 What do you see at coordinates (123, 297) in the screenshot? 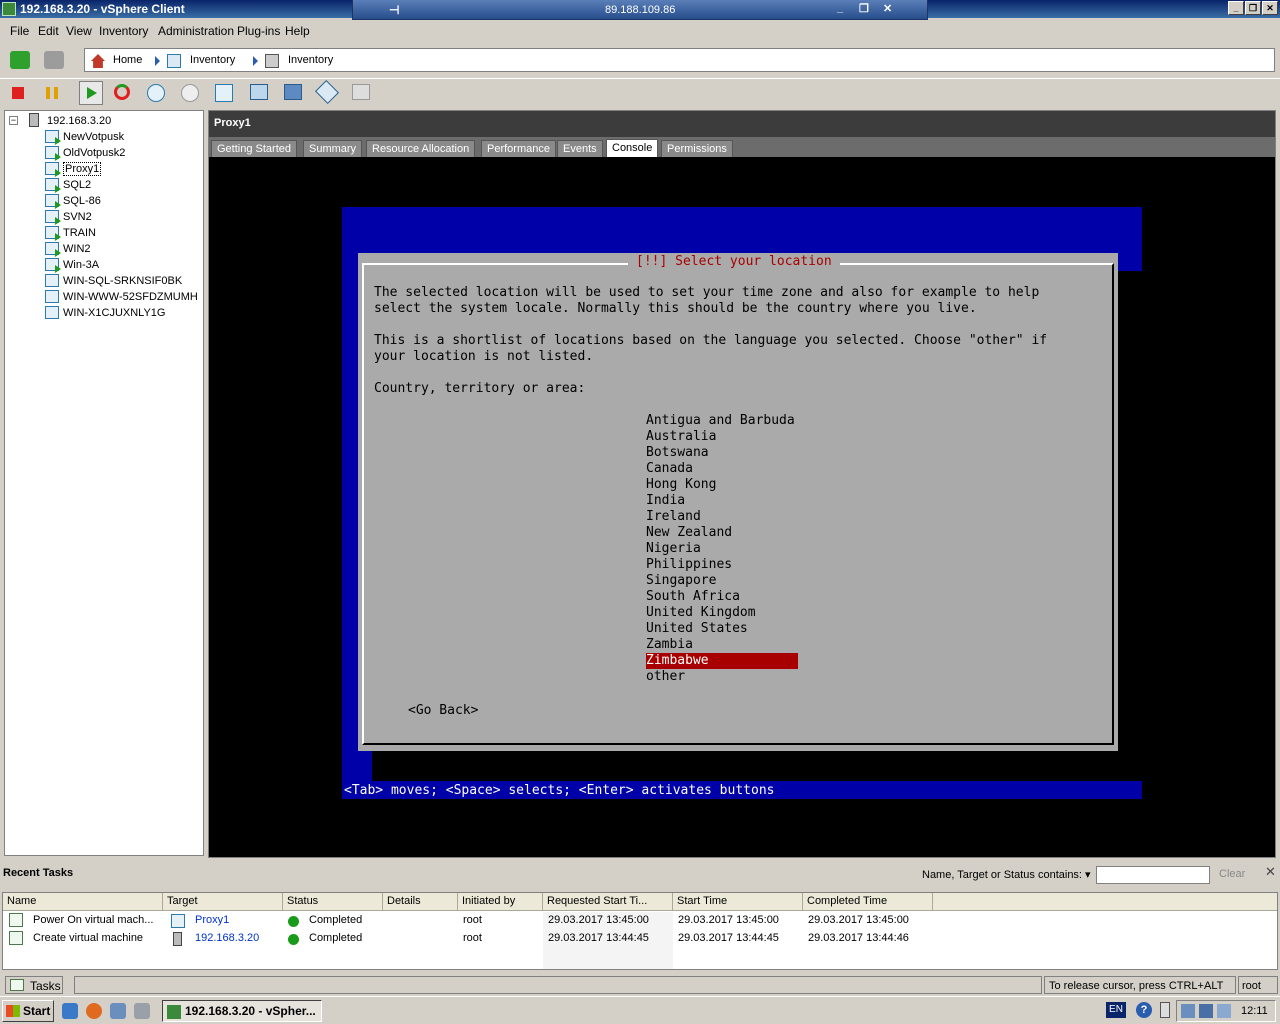
I see `tree-vm-row: WIN-WWW-52SFDZMUMH` at bounding box center [123, 297].